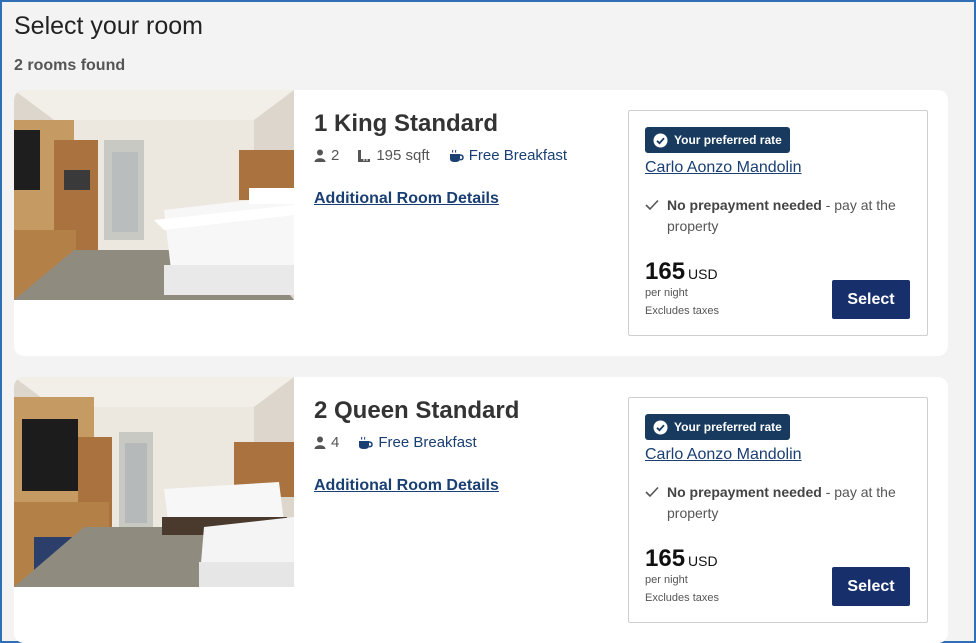  What do you see at coordinates (335, 155) in the screenshot?
I see `guest-count: 2` at bounding box center [335, 155].